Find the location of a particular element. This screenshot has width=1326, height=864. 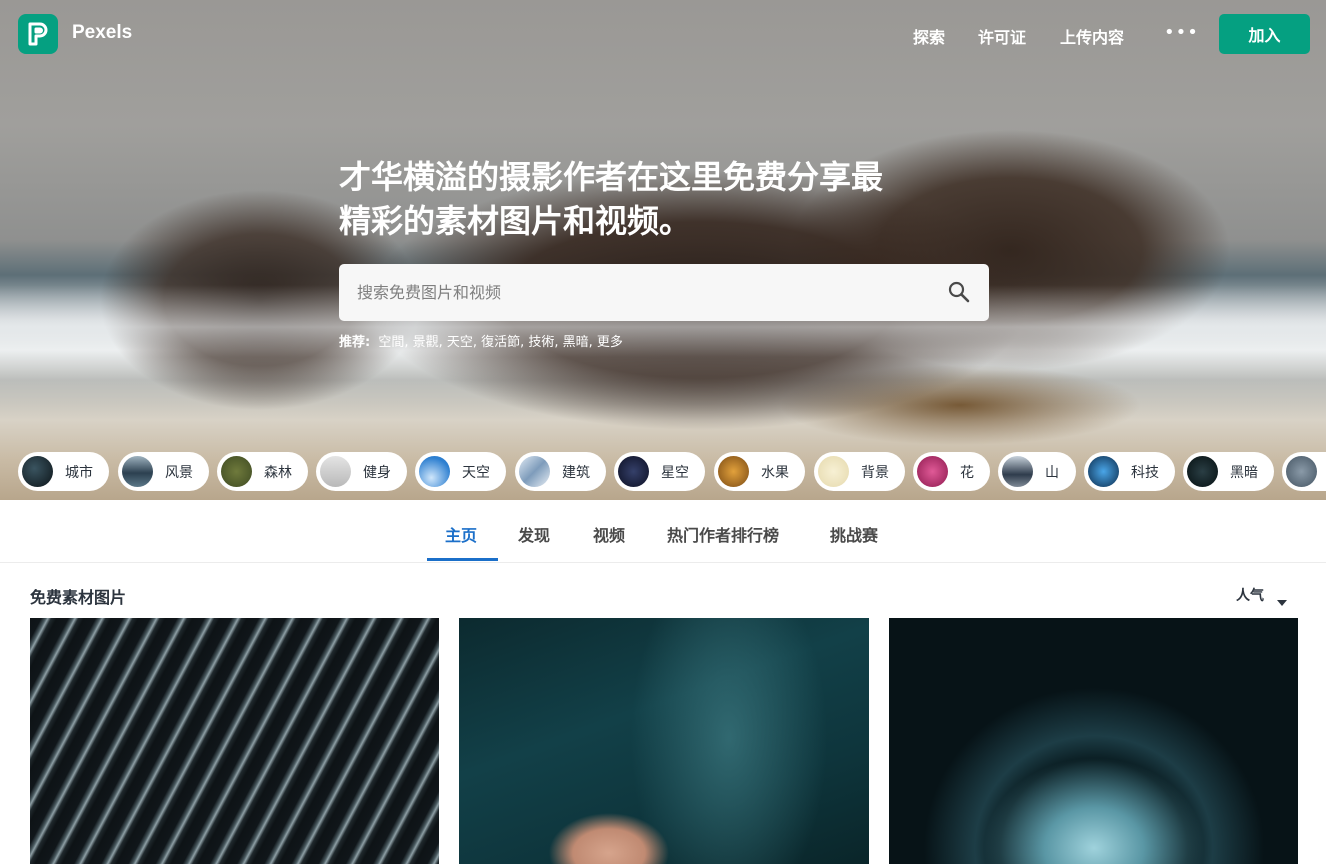

mountain-thumb-icon is located at coordinates (1017, 471).